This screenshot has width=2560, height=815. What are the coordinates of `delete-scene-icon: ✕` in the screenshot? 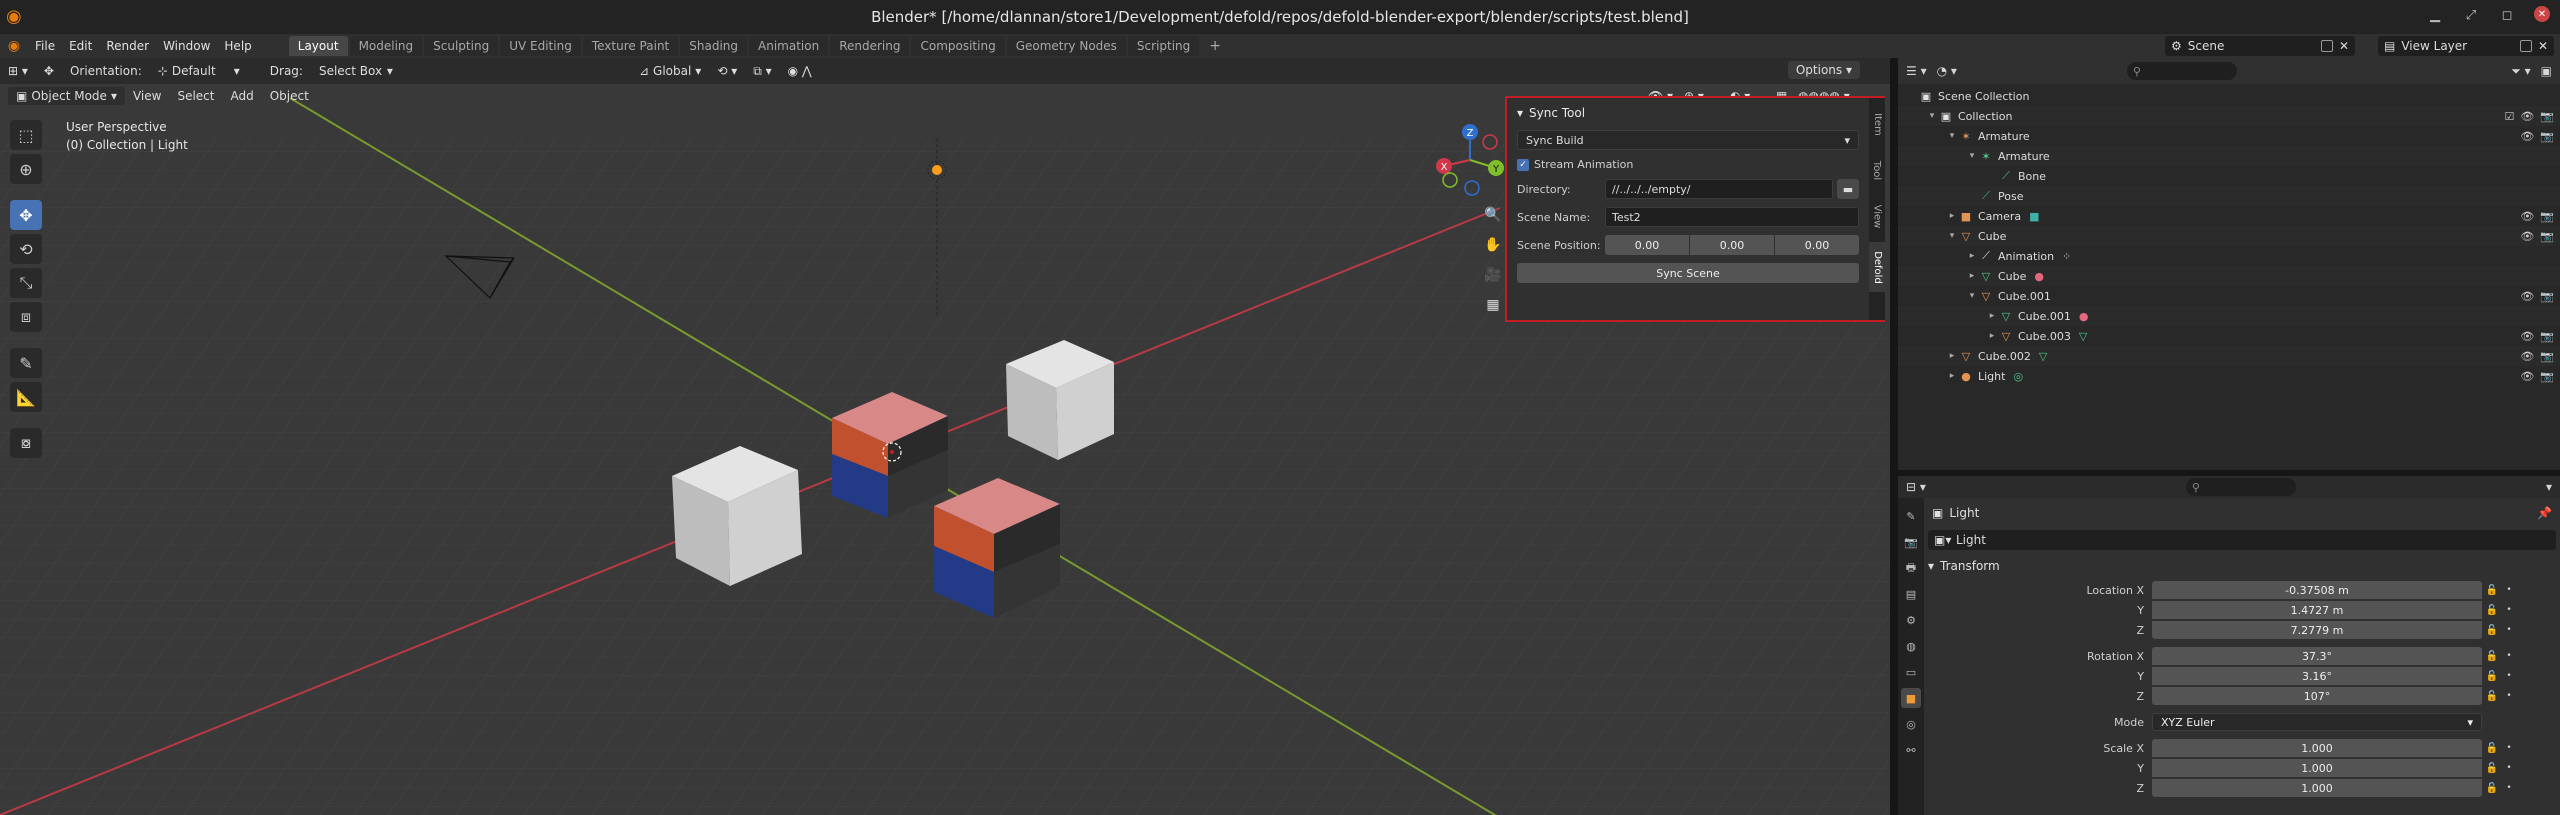 It's located at (2344, 46).